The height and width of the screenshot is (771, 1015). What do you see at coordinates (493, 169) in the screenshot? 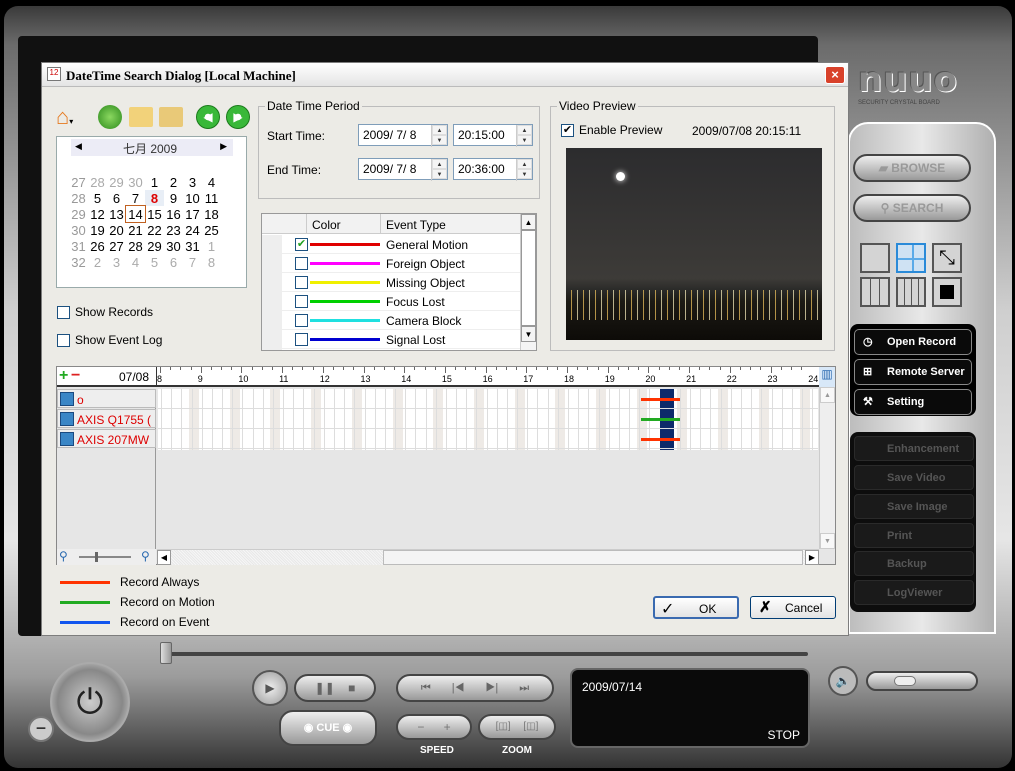
I see `end-time-field: 20:36:00 ▲ ▼` at bounding box center [493, 169].